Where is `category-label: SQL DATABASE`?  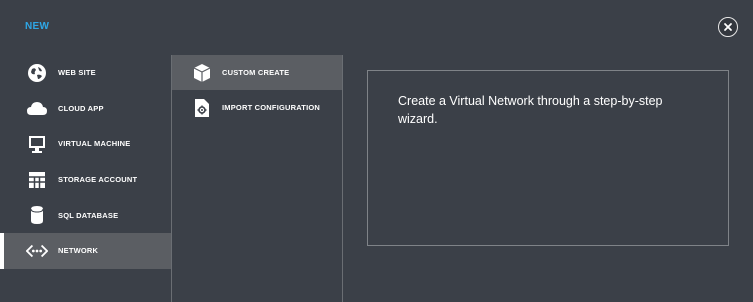
category-label: SQL DATABASE is located at coordinates (88, 215).